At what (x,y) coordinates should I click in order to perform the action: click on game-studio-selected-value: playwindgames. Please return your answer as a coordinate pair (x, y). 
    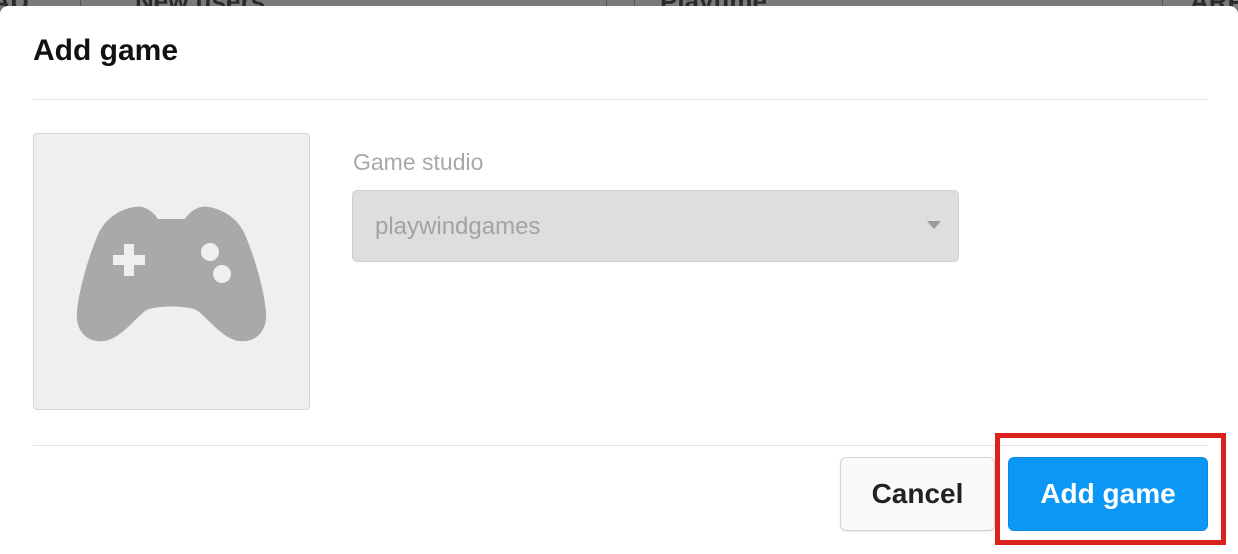
    Looking at the image, I should click on (458, 226).